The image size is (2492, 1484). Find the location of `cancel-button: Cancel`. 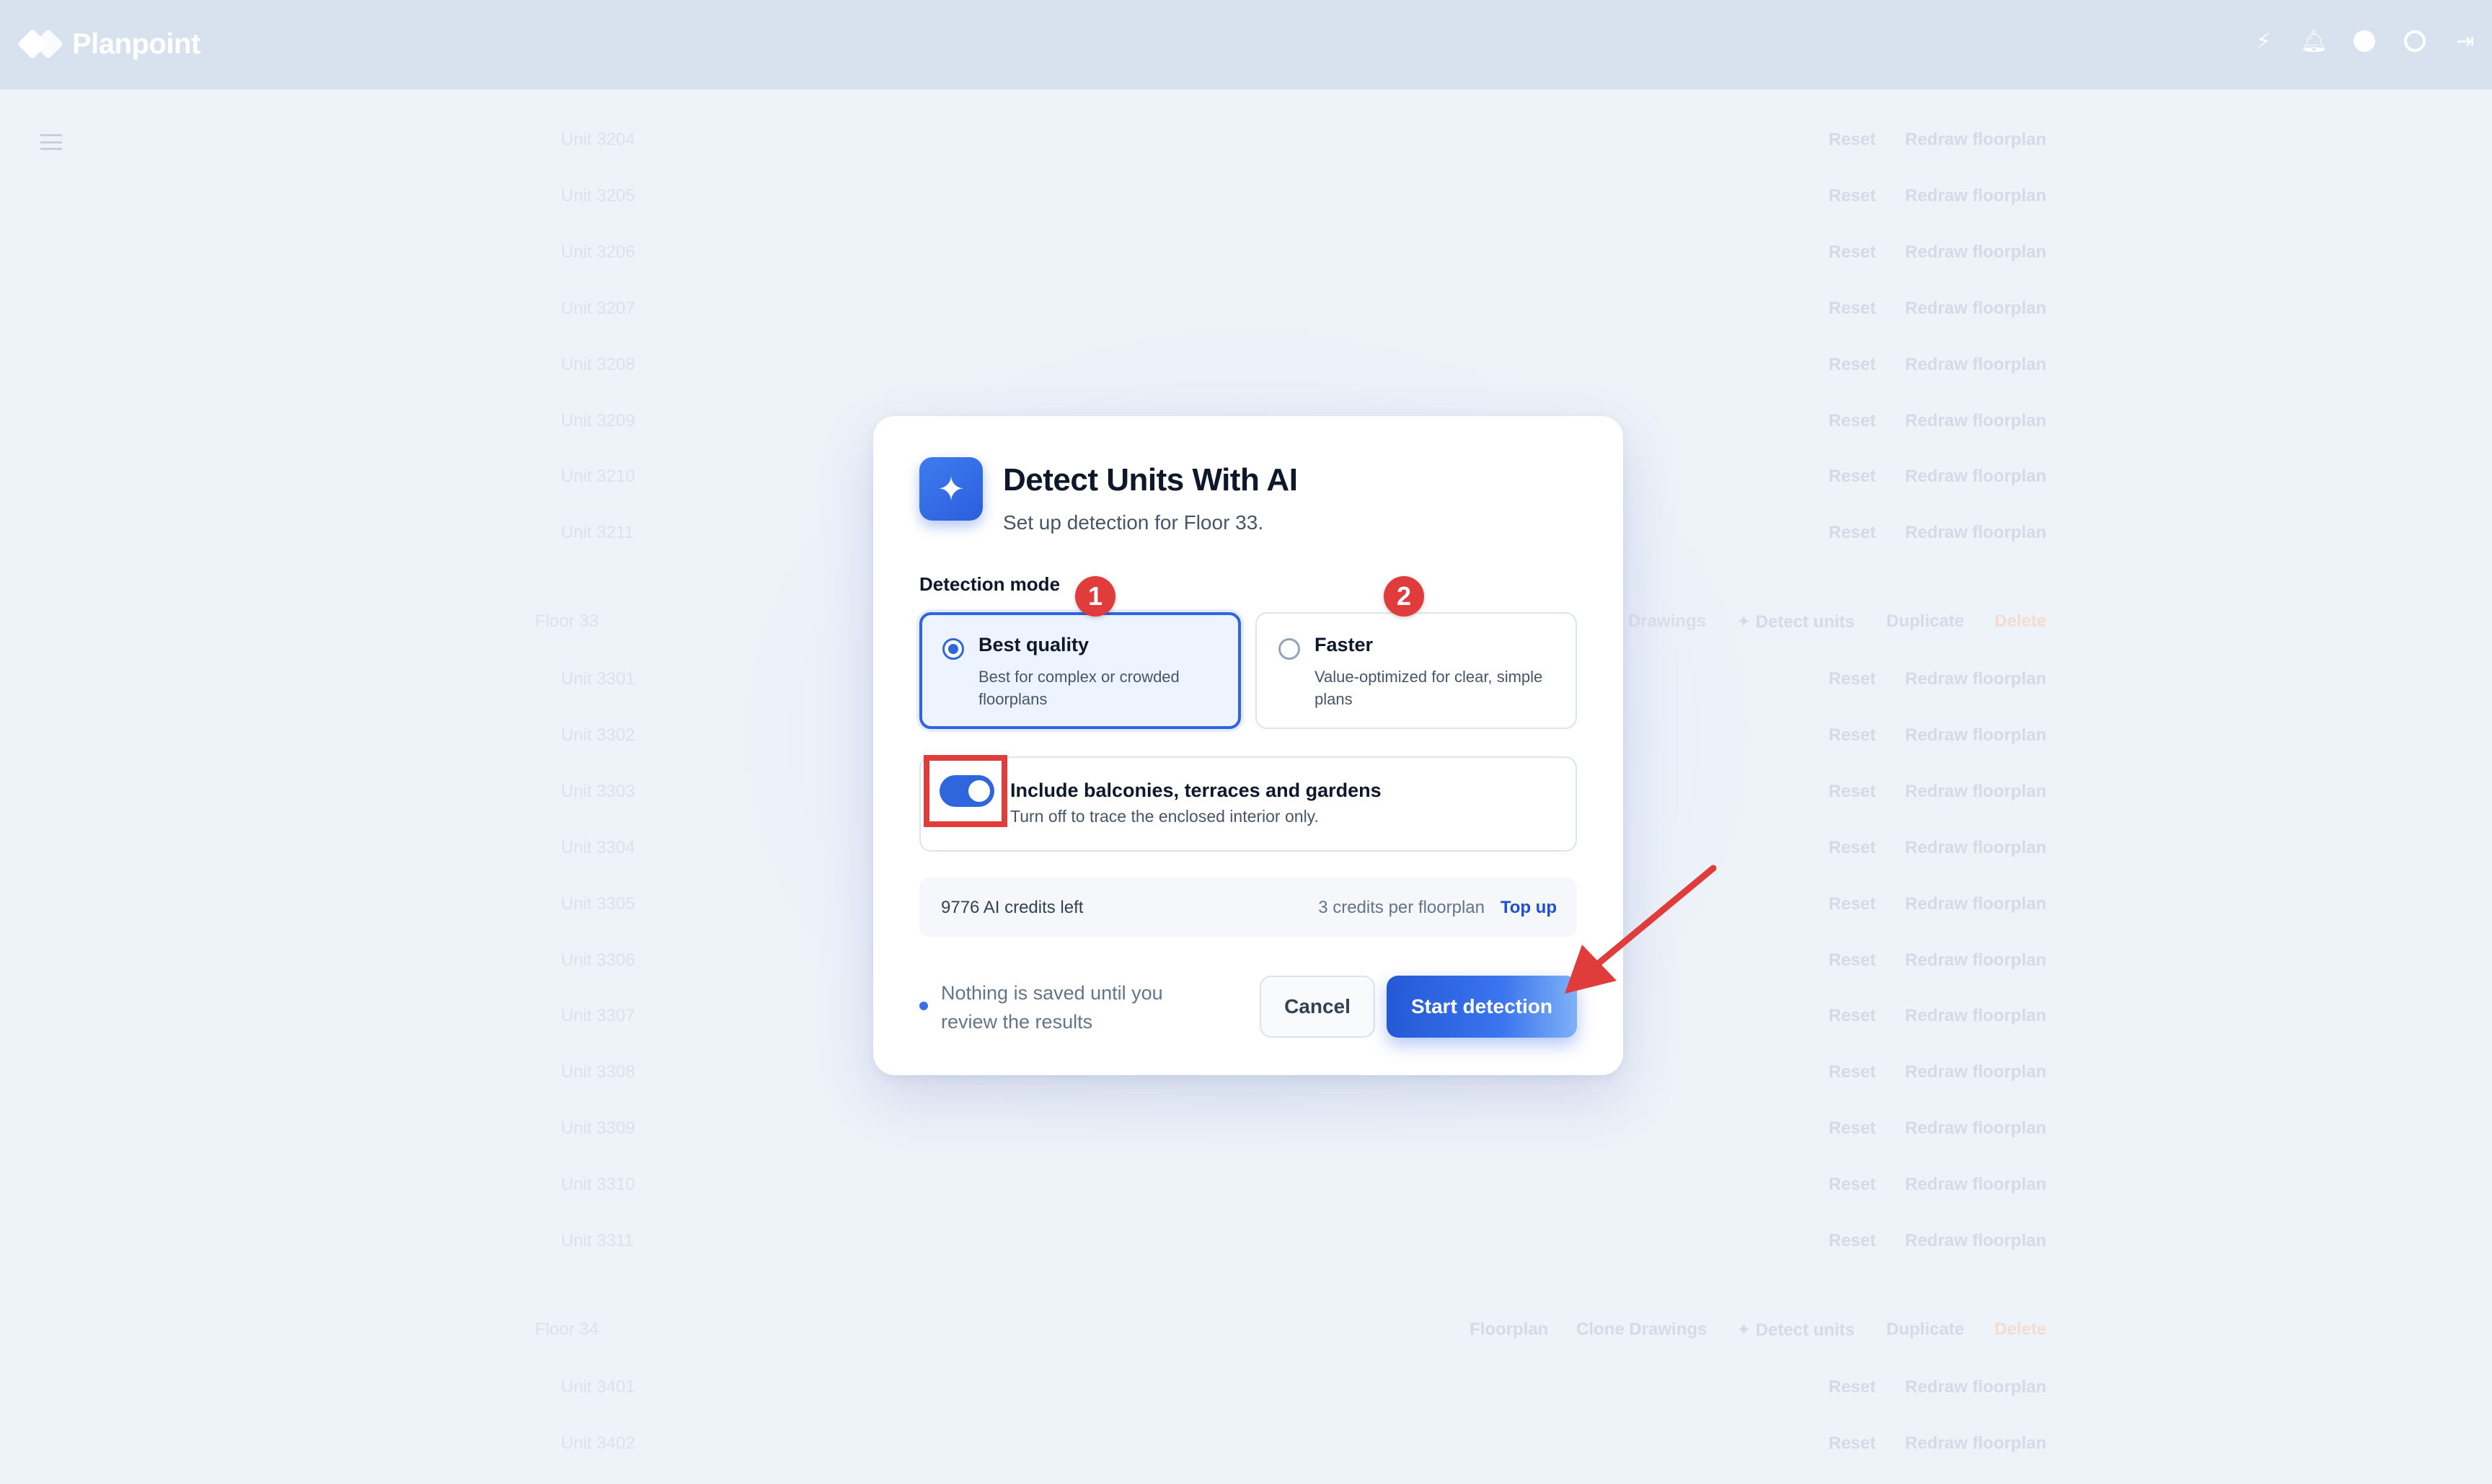

cancel-button: Cancel is located at coordinates (1317, 1007).